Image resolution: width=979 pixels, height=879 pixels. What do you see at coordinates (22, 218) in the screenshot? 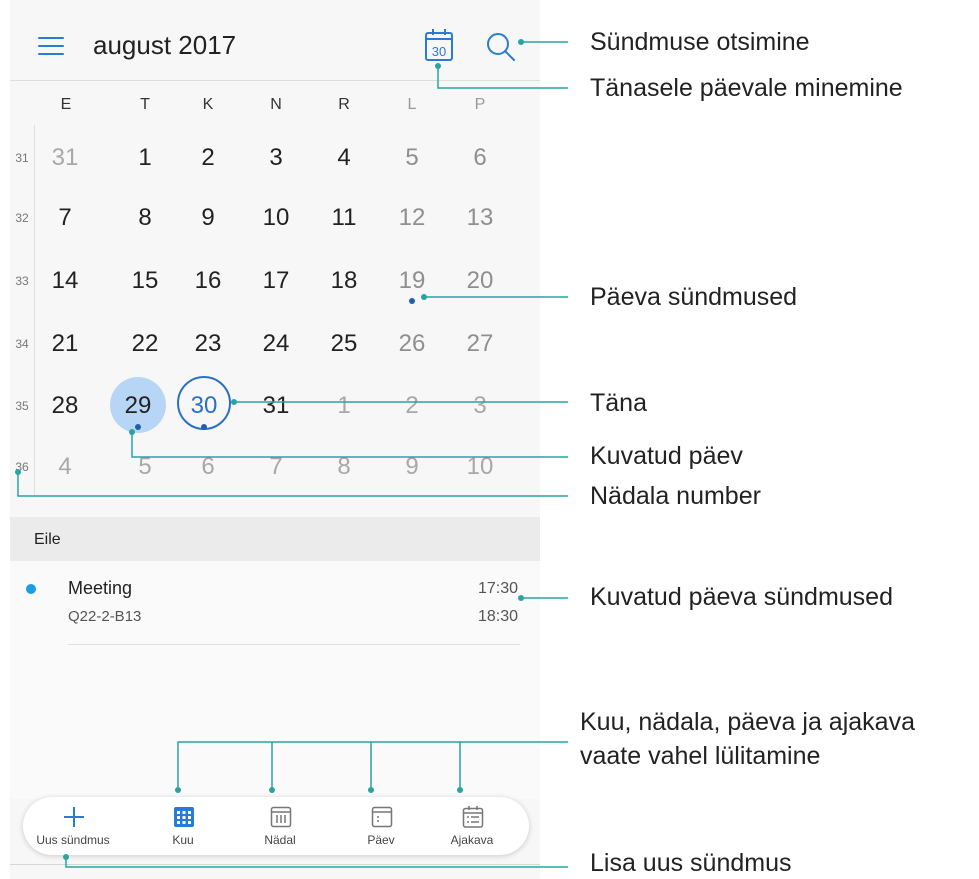
I see `week-number: 32` at bounding box center [22, 218].